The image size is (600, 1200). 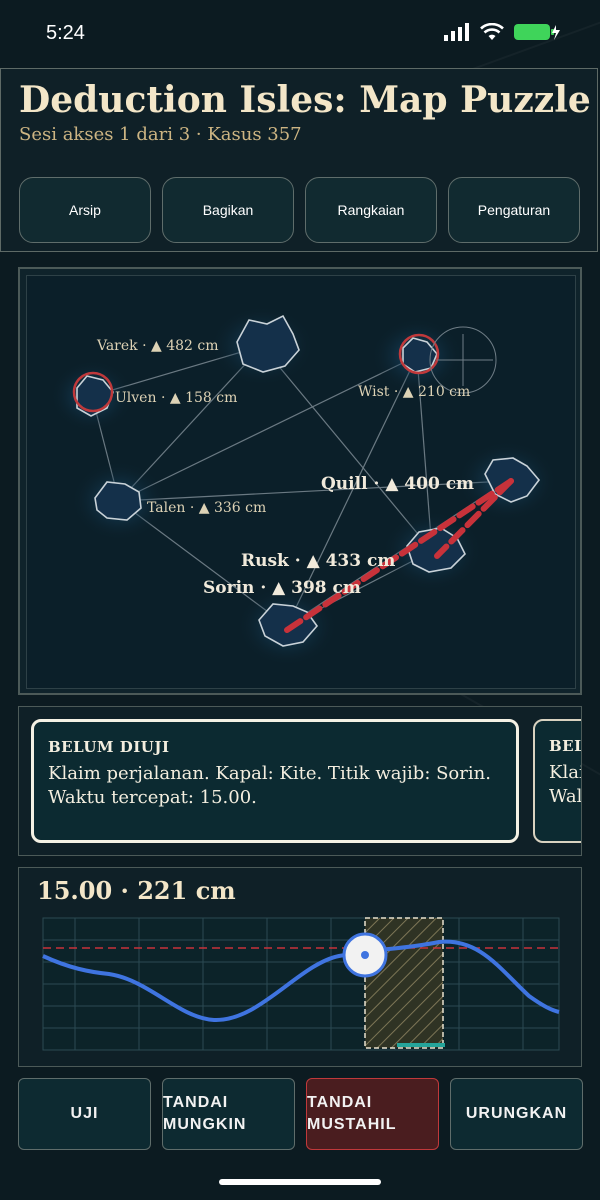 I want to click on signal-icon, so click(x=456, y=32).